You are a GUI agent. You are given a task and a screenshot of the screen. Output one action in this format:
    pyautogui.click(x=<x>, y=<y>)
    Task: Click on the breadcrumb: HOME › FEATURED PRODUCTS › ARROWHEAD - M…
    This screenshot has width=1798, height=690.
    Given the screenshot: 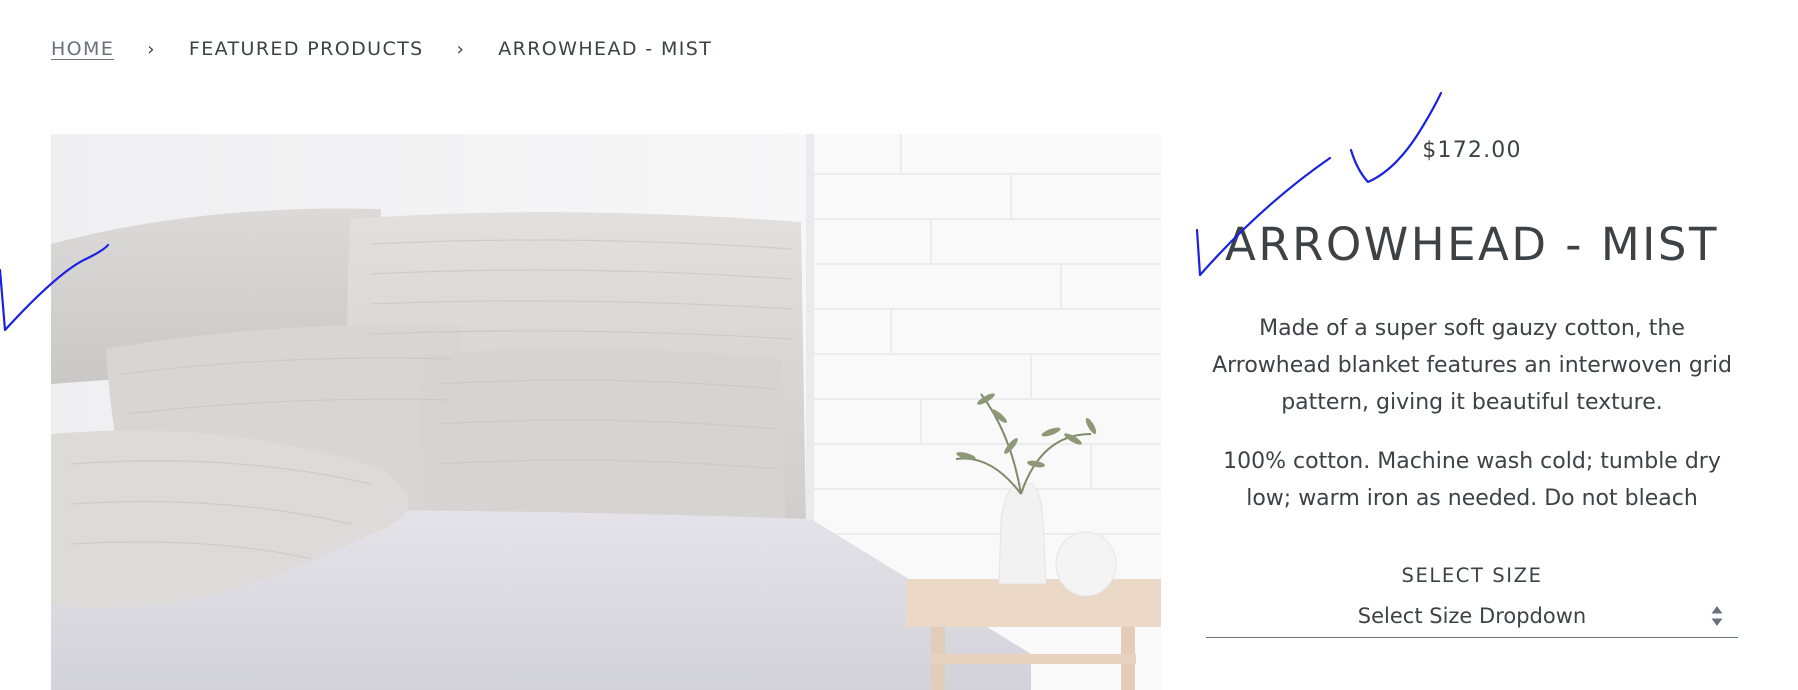 What is the action you would take?
    pyautogui.click(x=381, y=49)
    